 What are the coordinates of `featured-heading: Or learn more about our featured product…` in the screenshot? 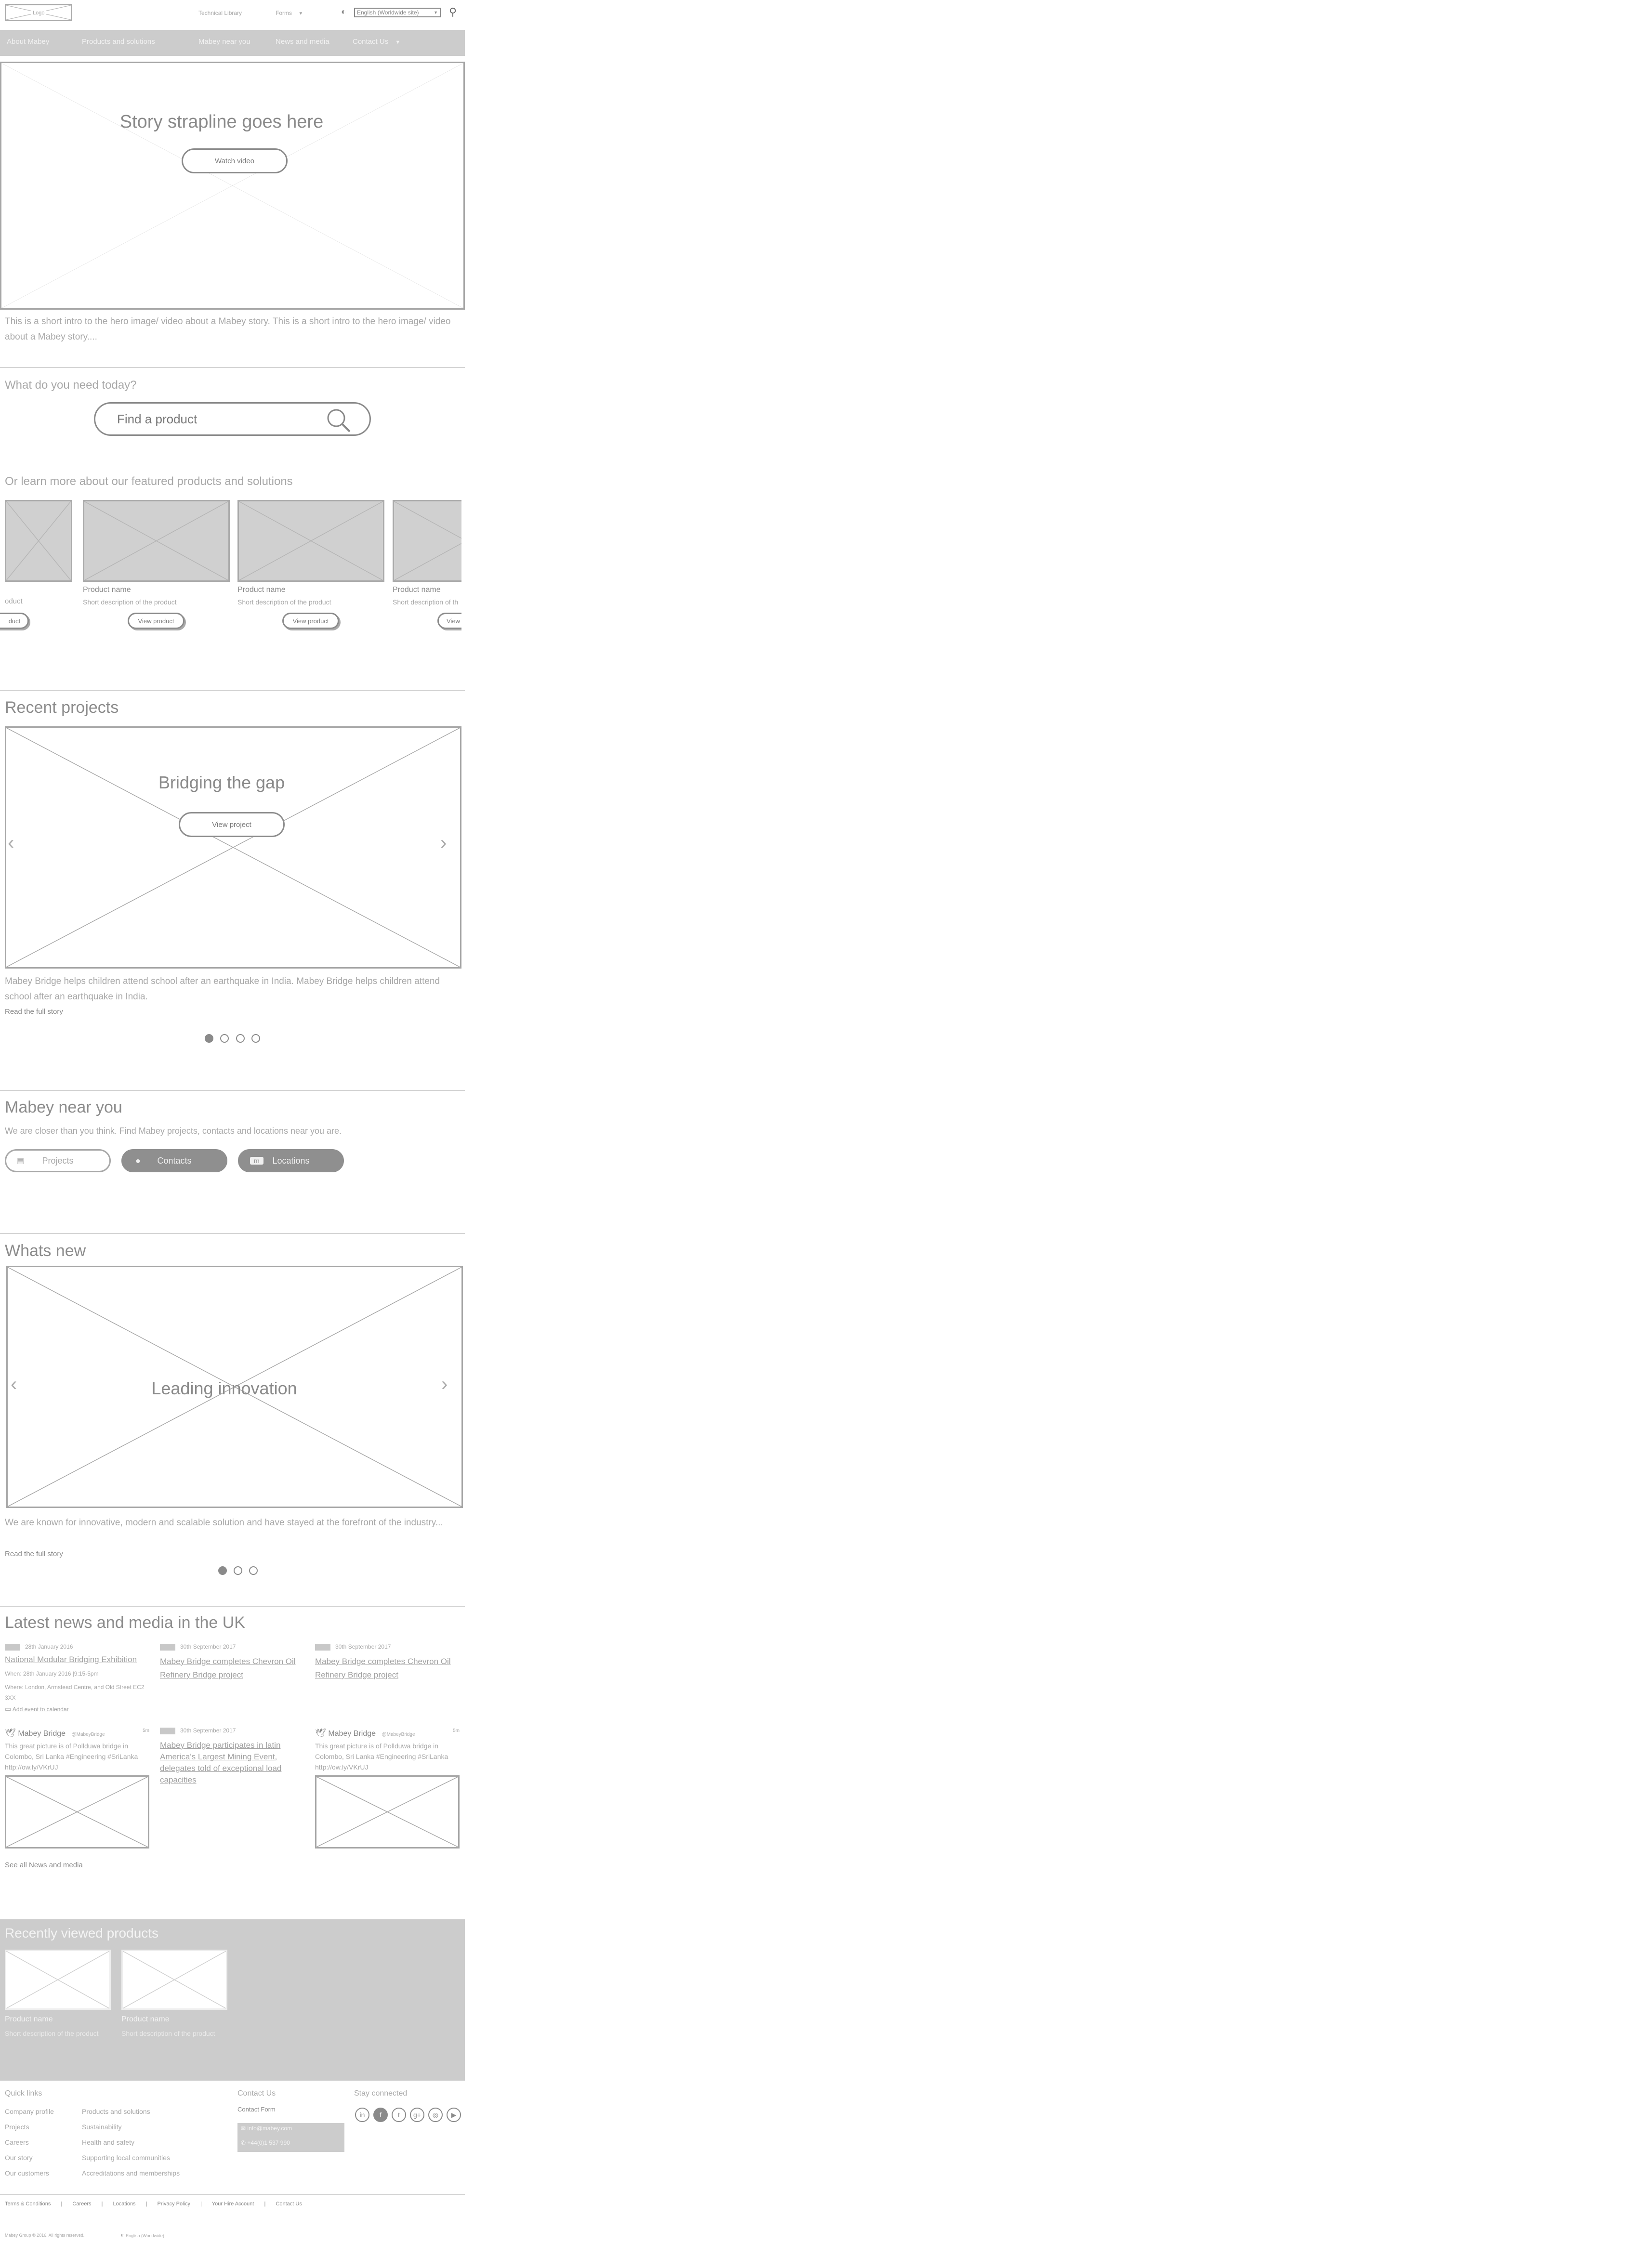 It's located at (149, 481).